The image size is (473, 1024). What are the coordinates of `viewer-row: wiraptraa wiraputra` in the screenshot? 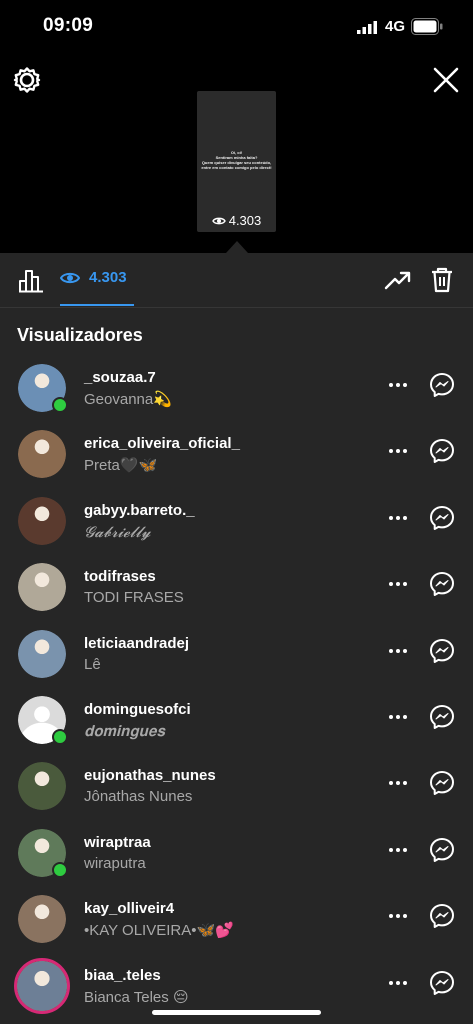 It's located at (236, 857).